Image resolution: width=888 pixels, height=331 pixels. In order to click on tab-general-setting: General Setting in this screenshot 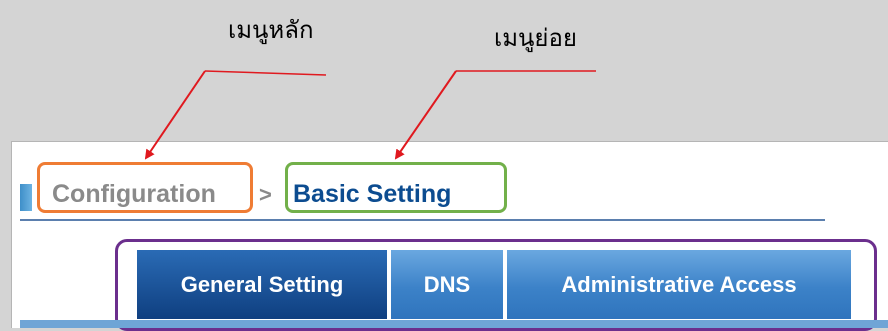, I will do `click(262, 284)`.